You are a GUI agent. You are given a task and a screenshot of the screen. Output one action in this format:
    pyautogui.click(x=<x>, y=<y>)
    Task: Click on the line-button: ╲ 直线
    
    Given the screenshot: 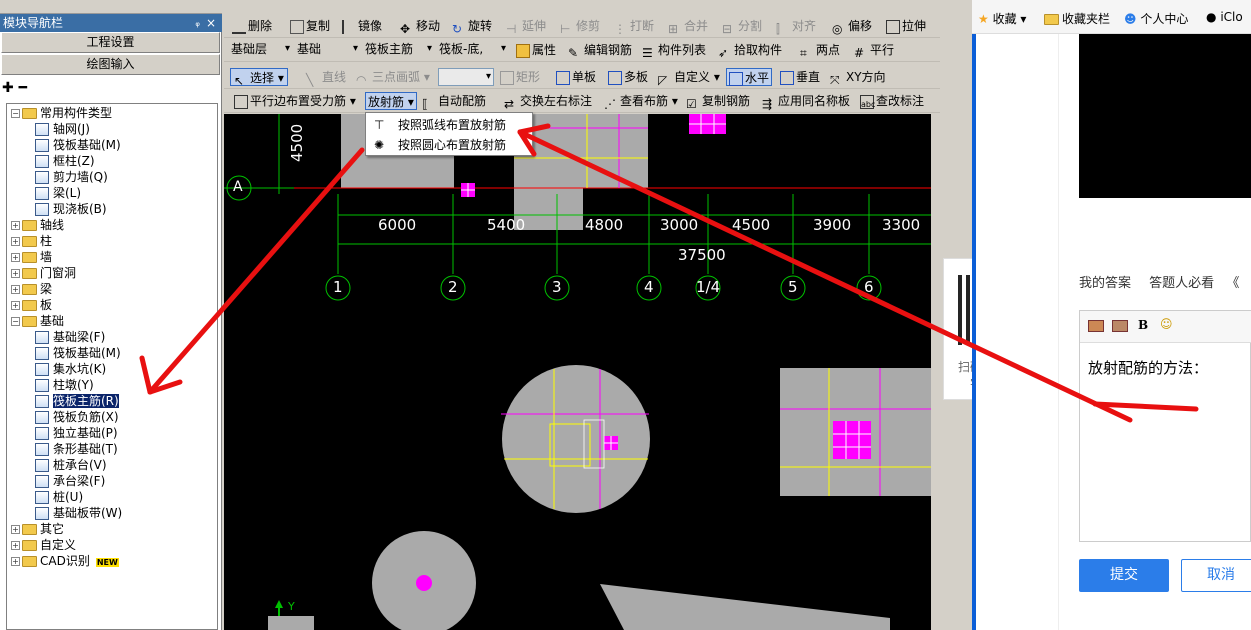 What is the action you would take?
    pyautogui.click(x=326, y=77)
    